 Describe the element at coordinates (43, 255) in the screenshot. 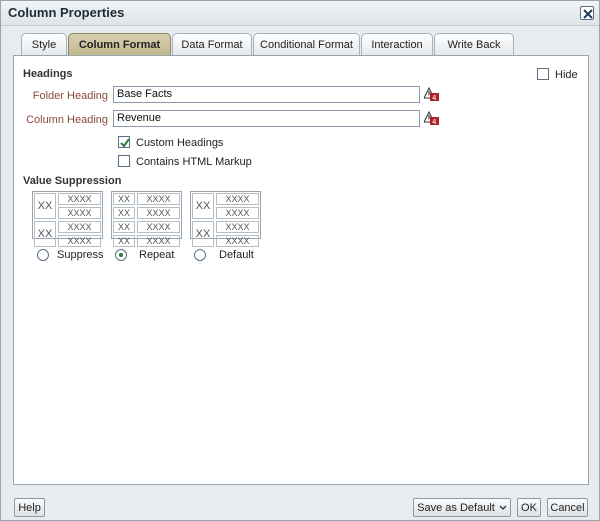

I see `radio-suppress` at that location.